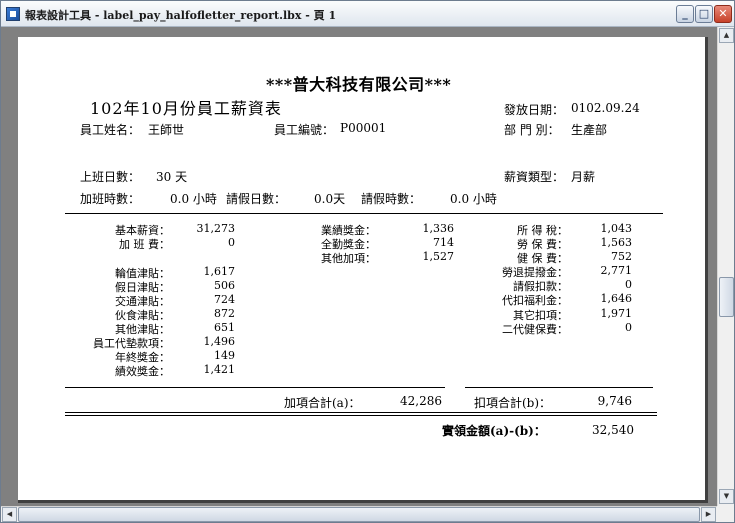  Describe the element at coordinates (535, 300) in the screenshot. I see `item-label: 代扣福利金：` at that location.